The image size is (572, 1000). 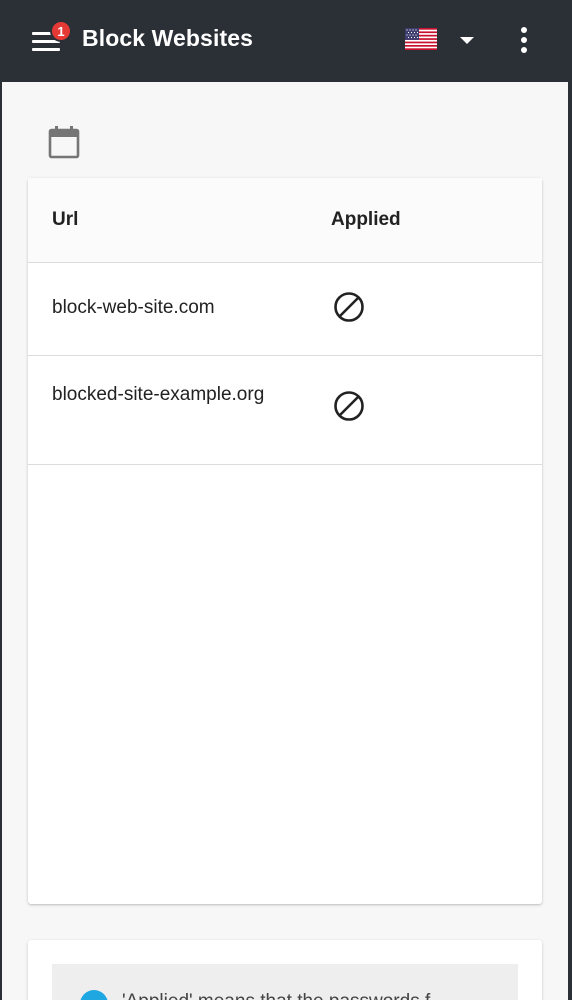 What do you see at coordinates (285, 309) in the screenshot?
I see `table-row: block-web-site.com` at bounding box center [285, 309].